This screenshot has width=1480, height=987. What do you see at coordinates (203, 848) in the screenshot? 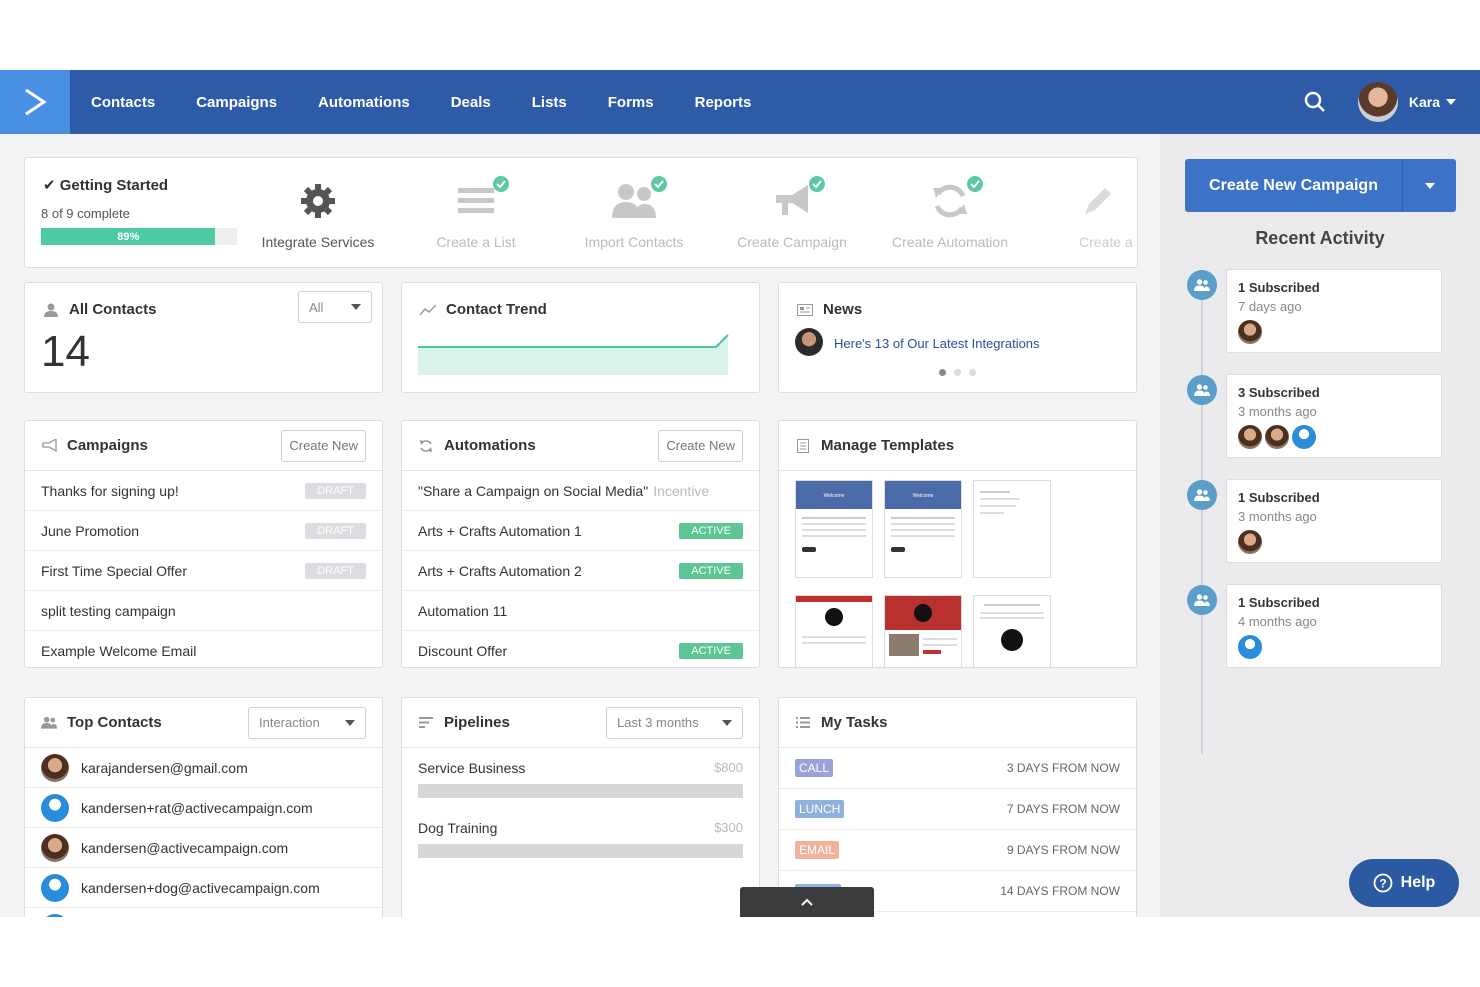
I see `contact-row: kandersen@activecampaign.com` at bounding box center [203, 848].